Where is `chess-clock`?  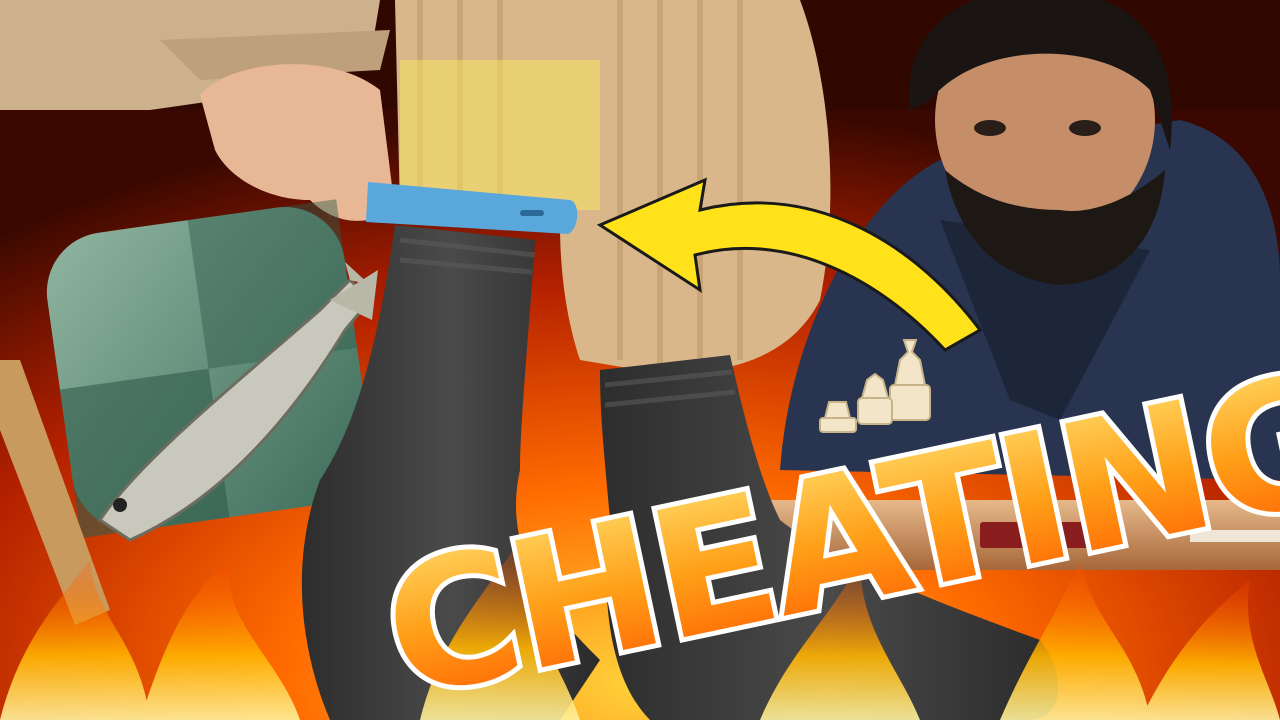
chess-clock is located at coordinates (1035, 535).